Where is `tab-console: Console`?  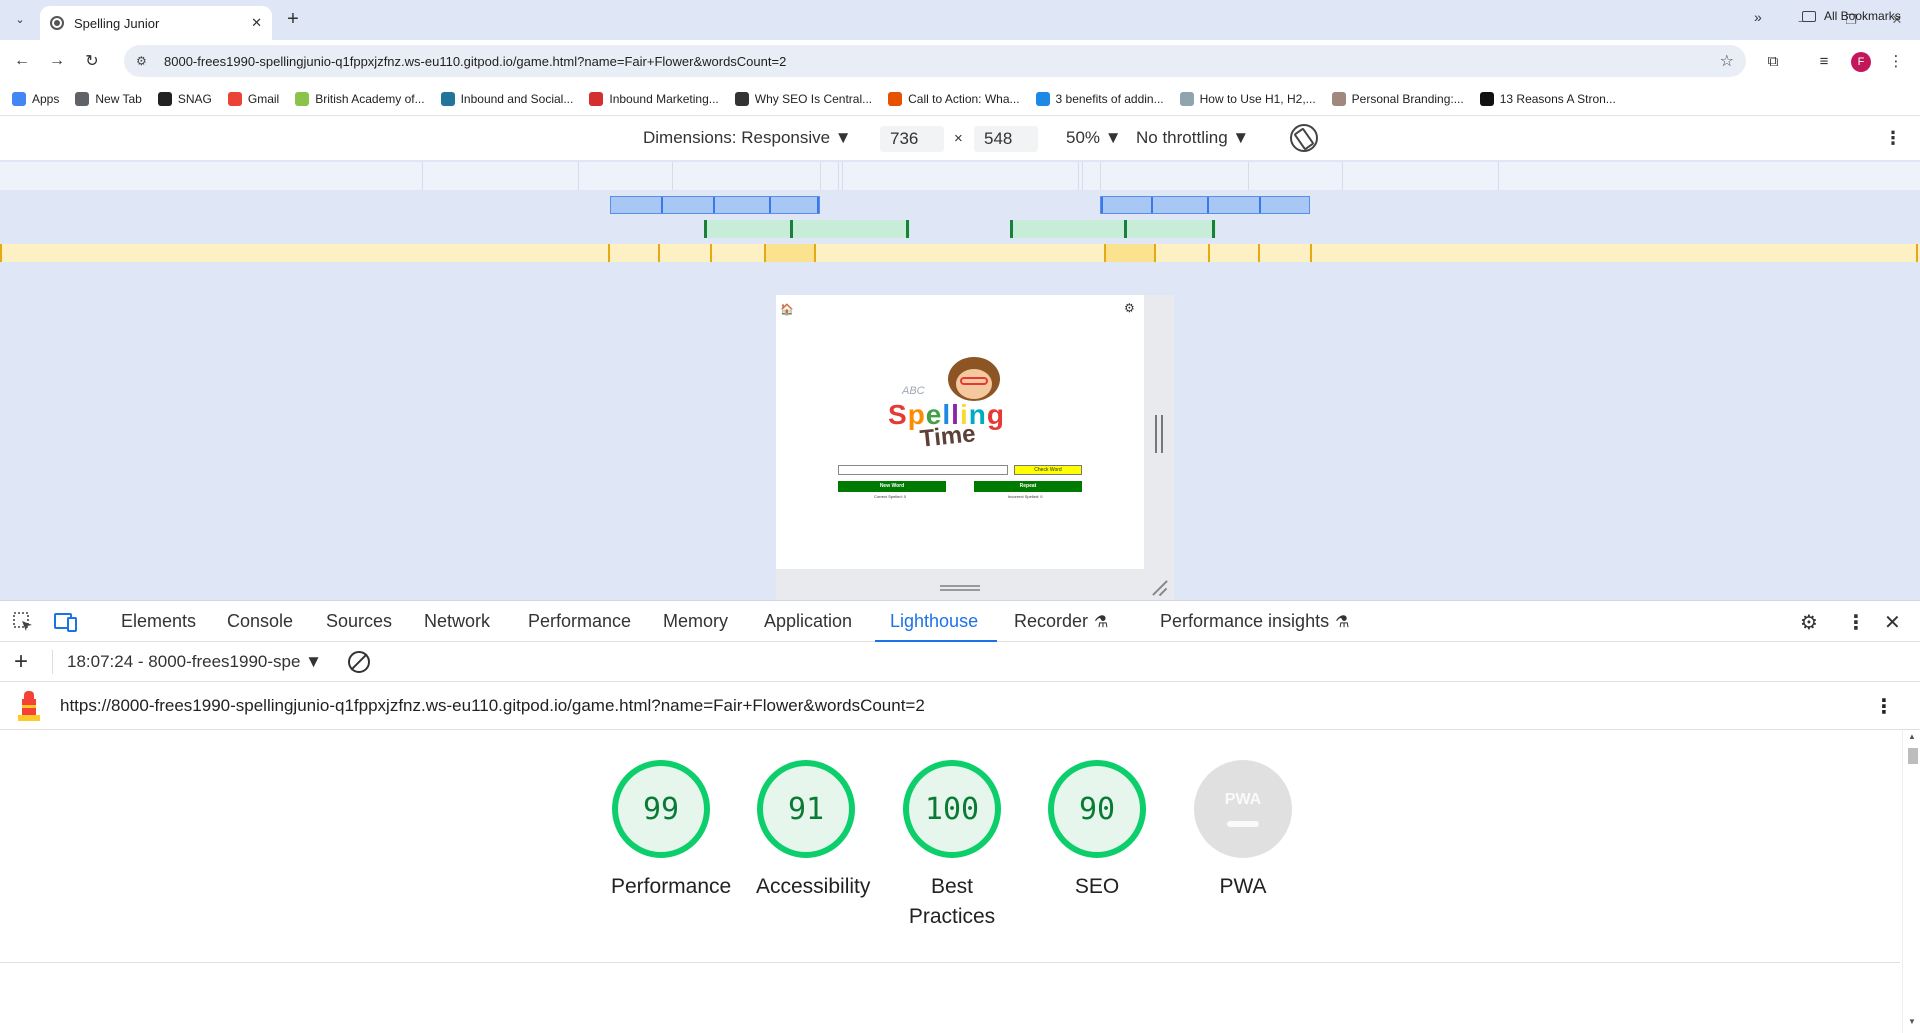
tab-console: Console is located at coordinates (260, 621).